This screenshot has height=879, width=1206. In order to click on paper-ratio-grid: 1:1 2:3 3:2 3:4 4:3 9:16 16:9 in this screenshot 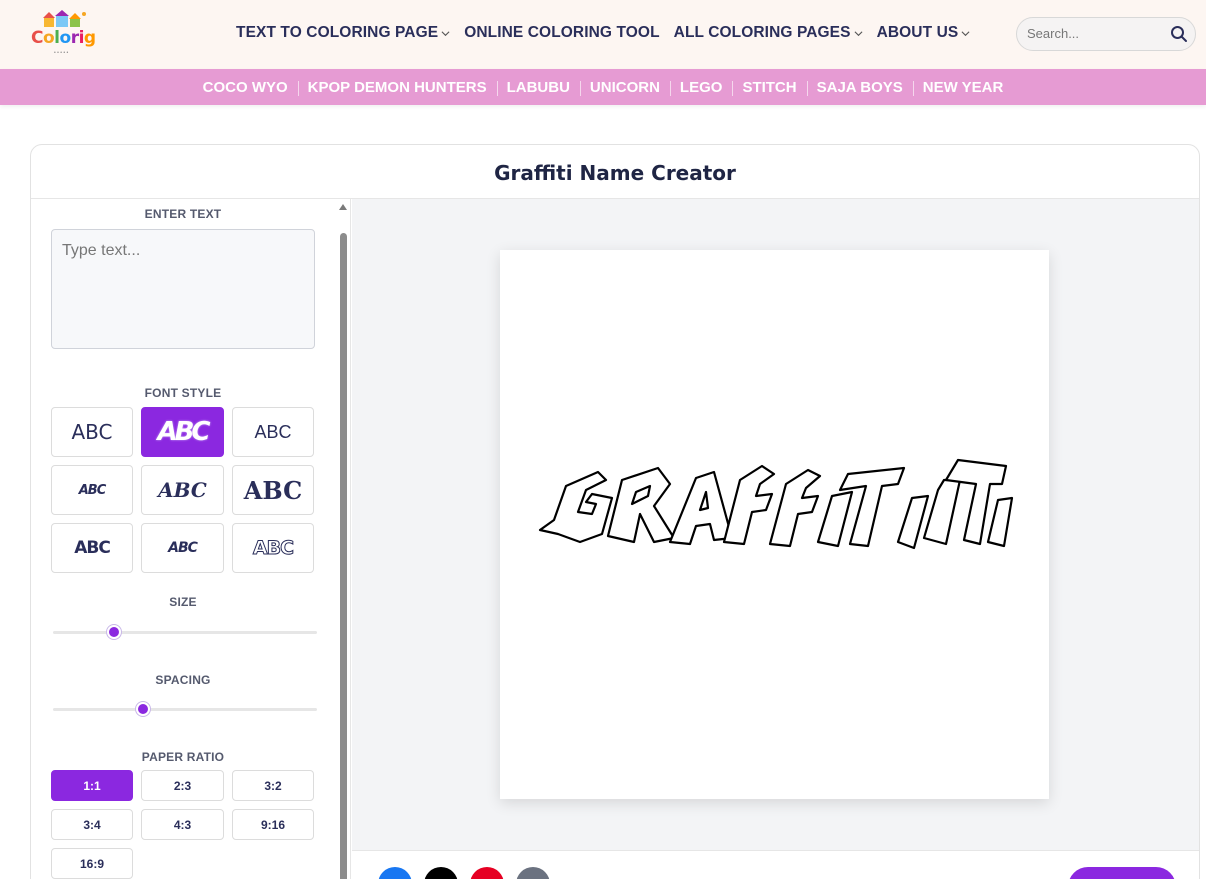, I will do `click(183, 824)`.